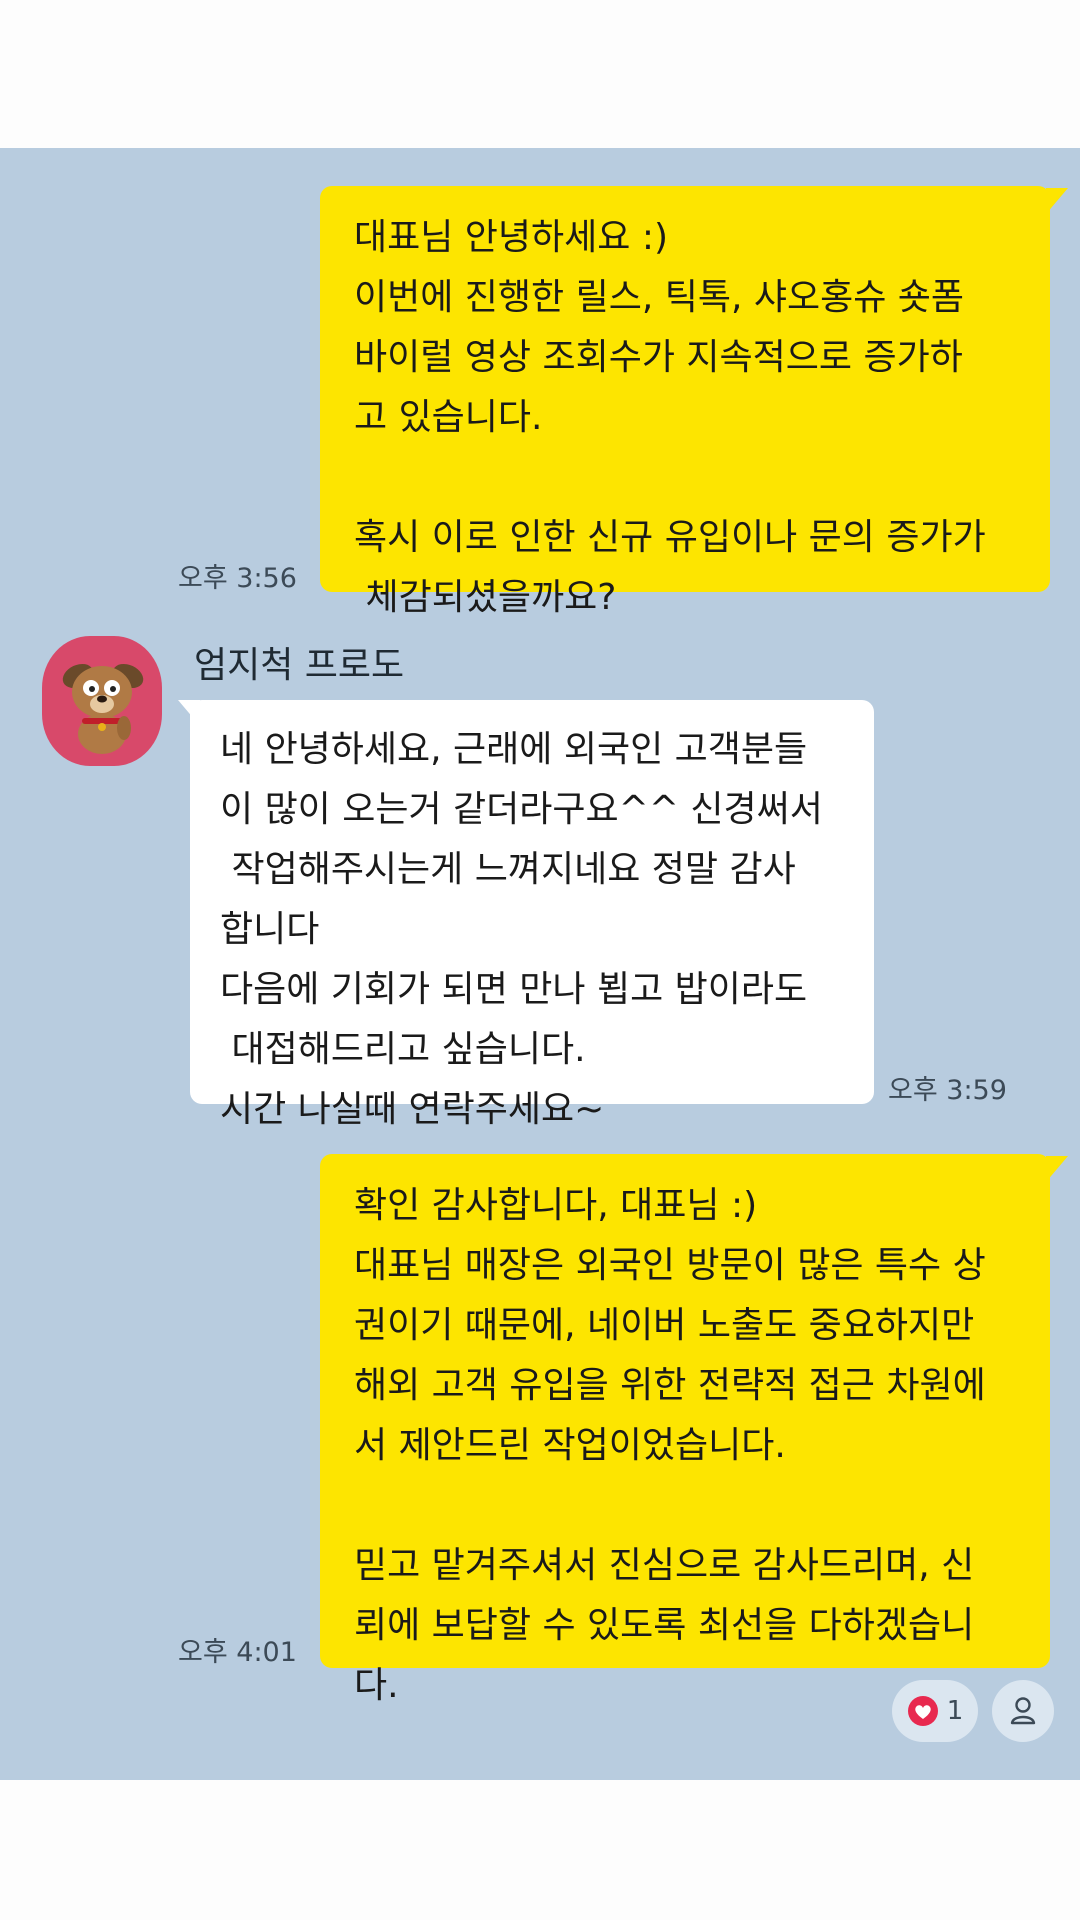  I want to click on frodo-dog-avatar-icon, so click(102, 701).